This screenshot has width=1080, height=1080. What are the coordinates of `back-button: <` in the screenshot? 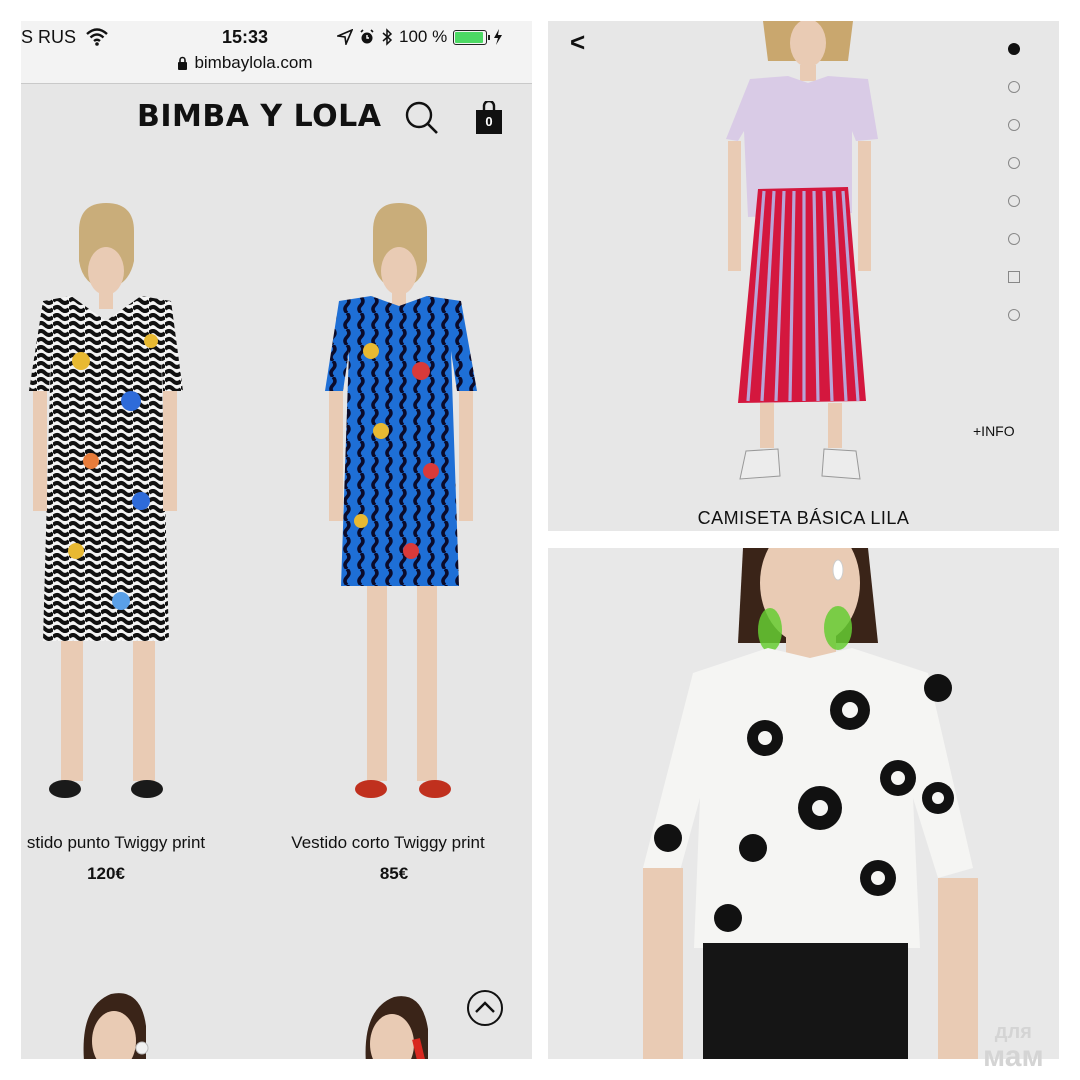 It's located at (577, 42).